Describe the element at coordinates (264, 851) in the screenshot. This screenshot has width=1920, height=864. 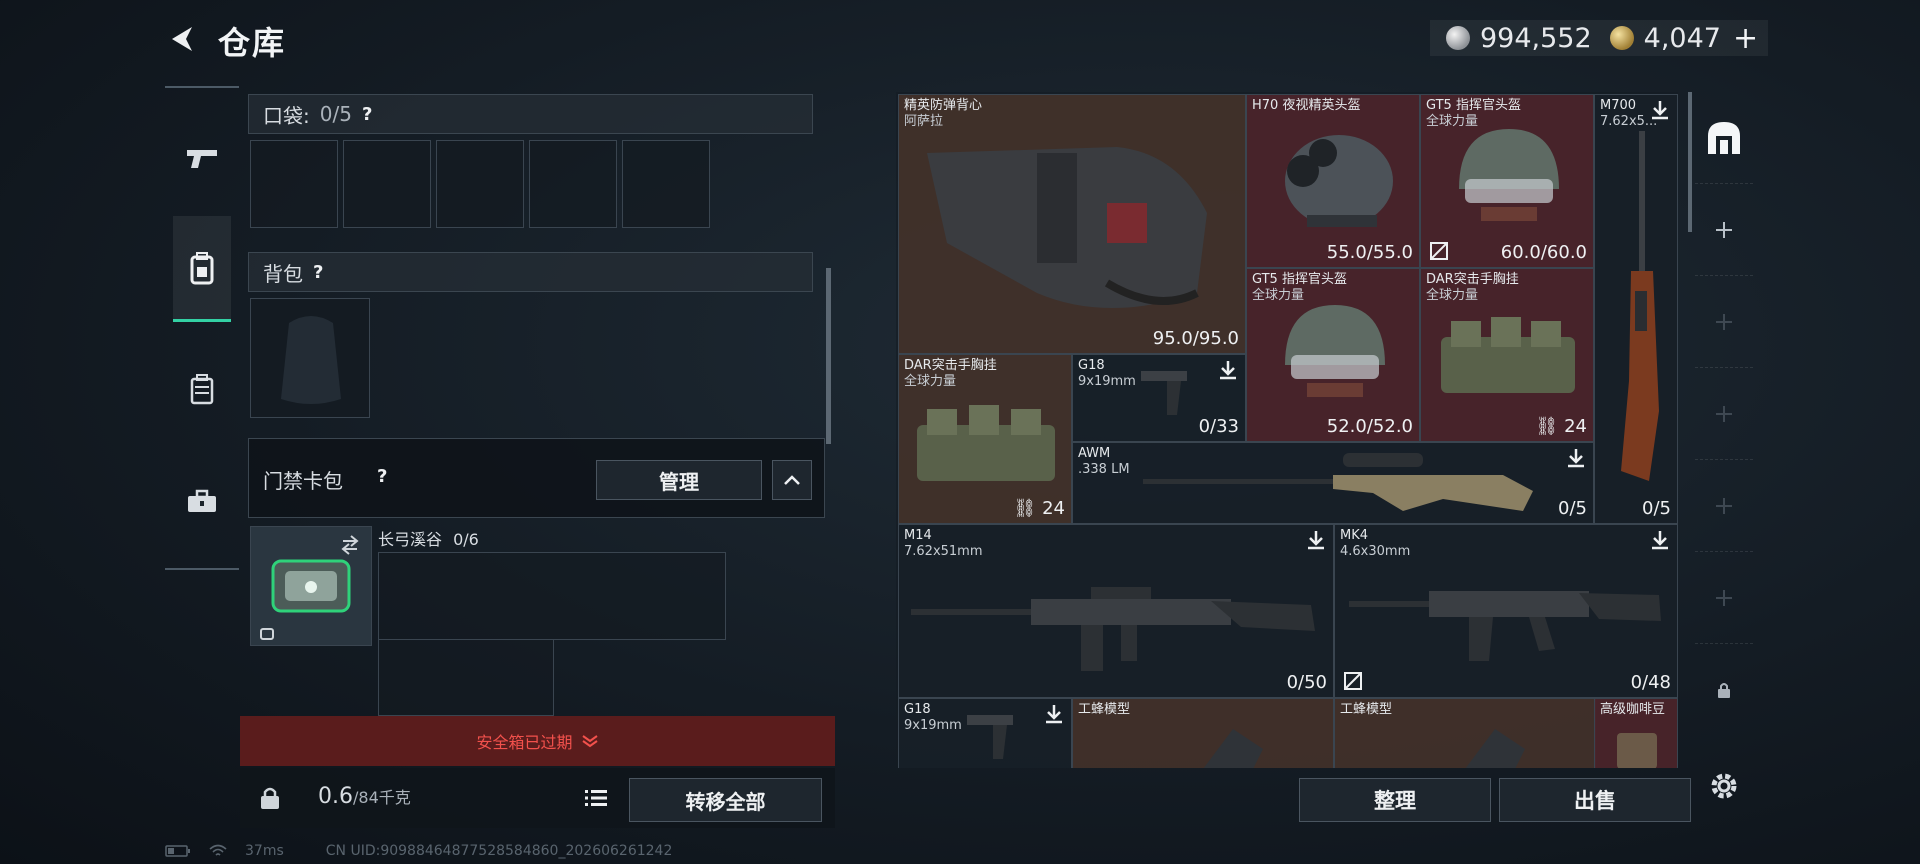
I see `ping: 37ms` at that location.